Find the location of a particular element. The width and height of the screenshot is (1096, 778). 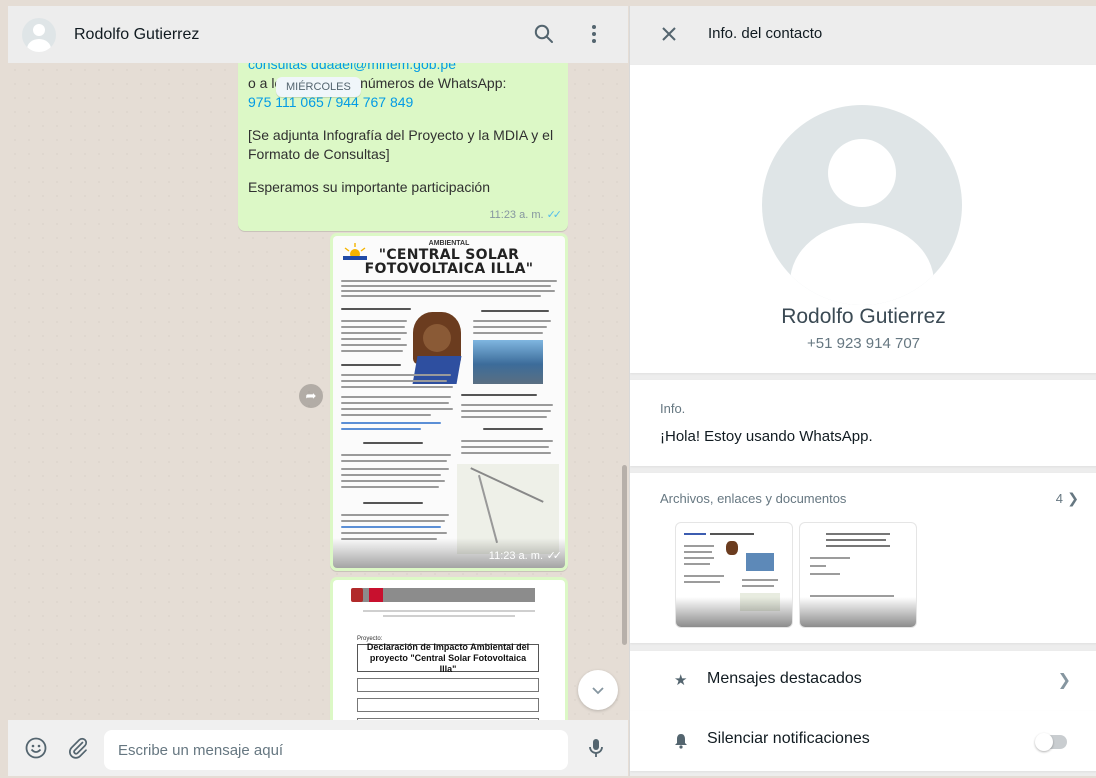

media-section: Archivos, enlaces y documentos 4 ❯ is located at coordinates (863, 558).